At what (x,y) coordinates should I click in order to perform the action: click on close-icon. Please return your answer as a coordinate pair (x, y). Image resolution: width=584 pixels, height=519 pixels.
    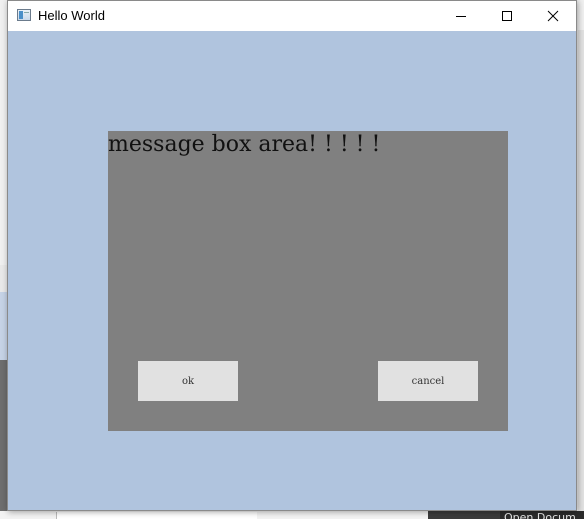
    Looking at the image, I should click on (553, 16).